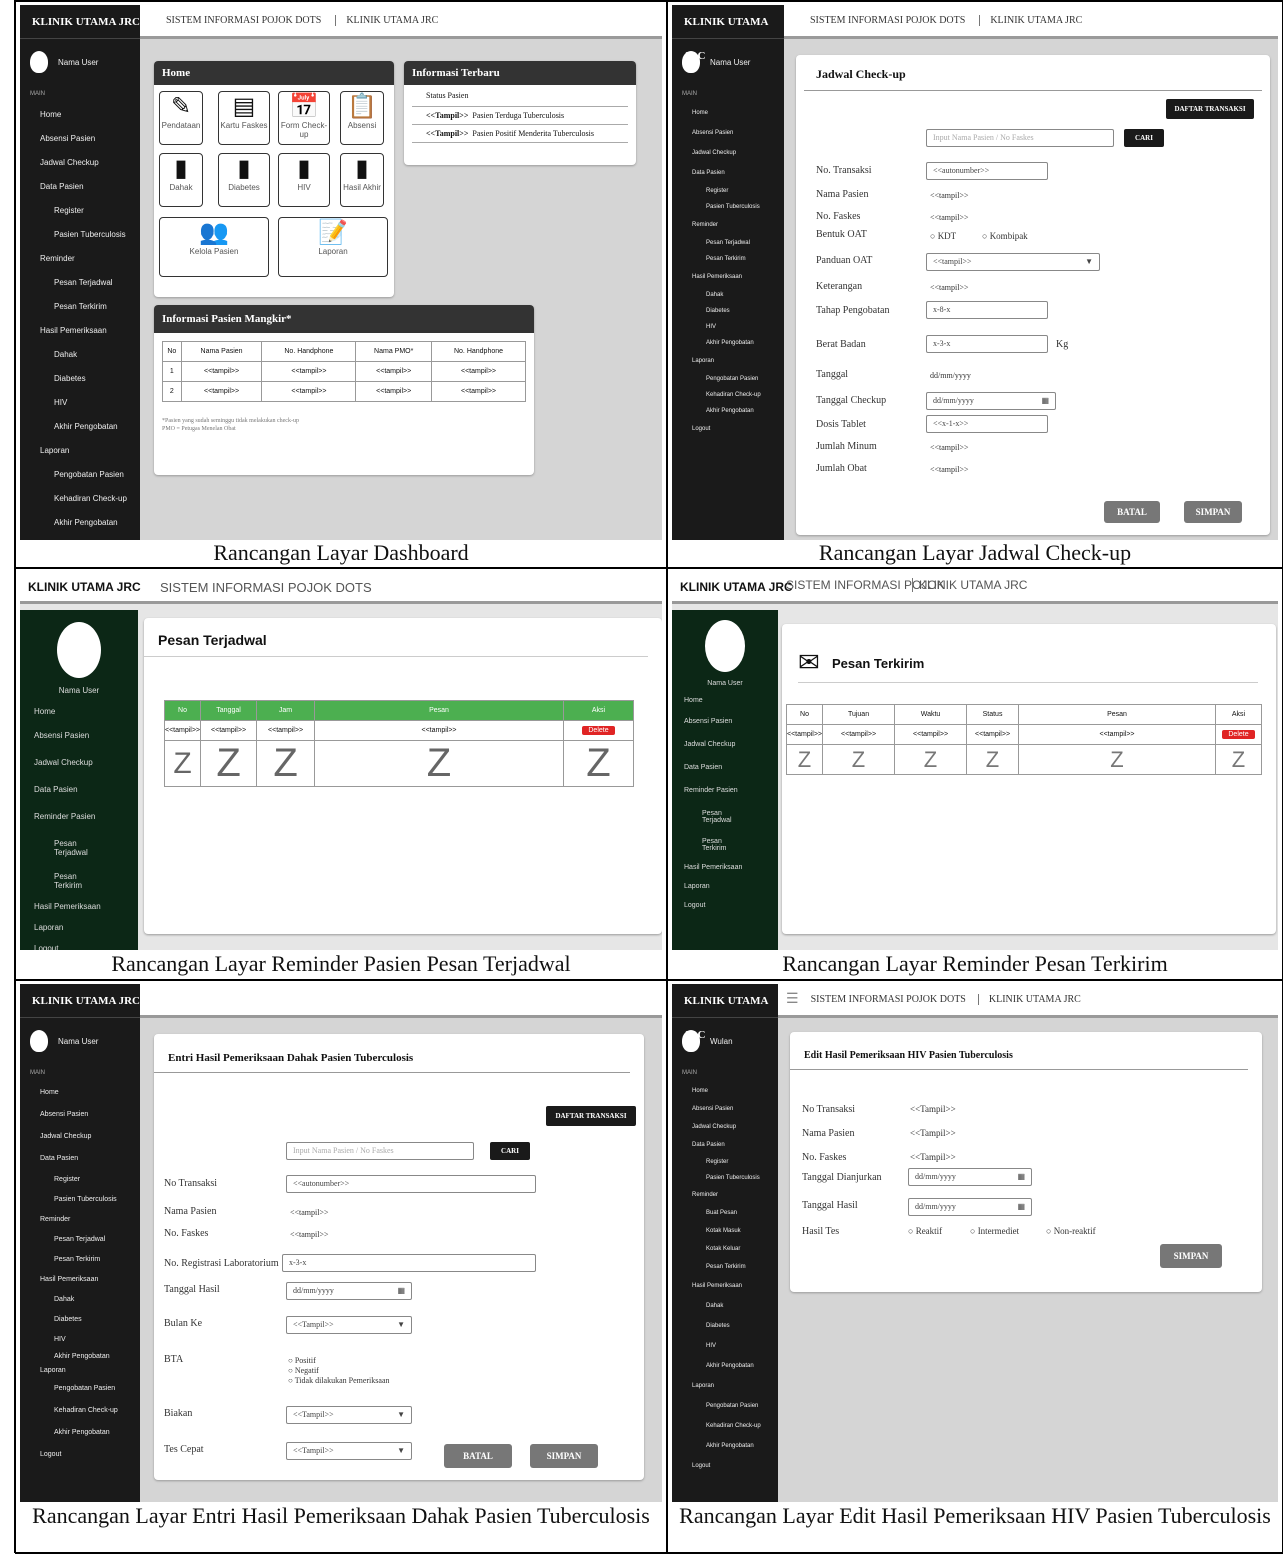 This screenshot has width=1285, height=1554. I want to click on tile-kartu-faskes: ▤ Kartu Faskes, so click(244, 118).